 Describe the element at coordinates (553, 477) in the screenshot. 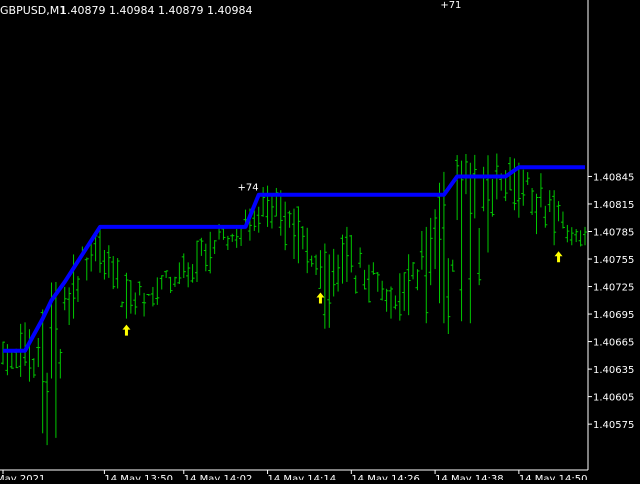

I see `time-tick-label: 14 May 14:50` at that location.